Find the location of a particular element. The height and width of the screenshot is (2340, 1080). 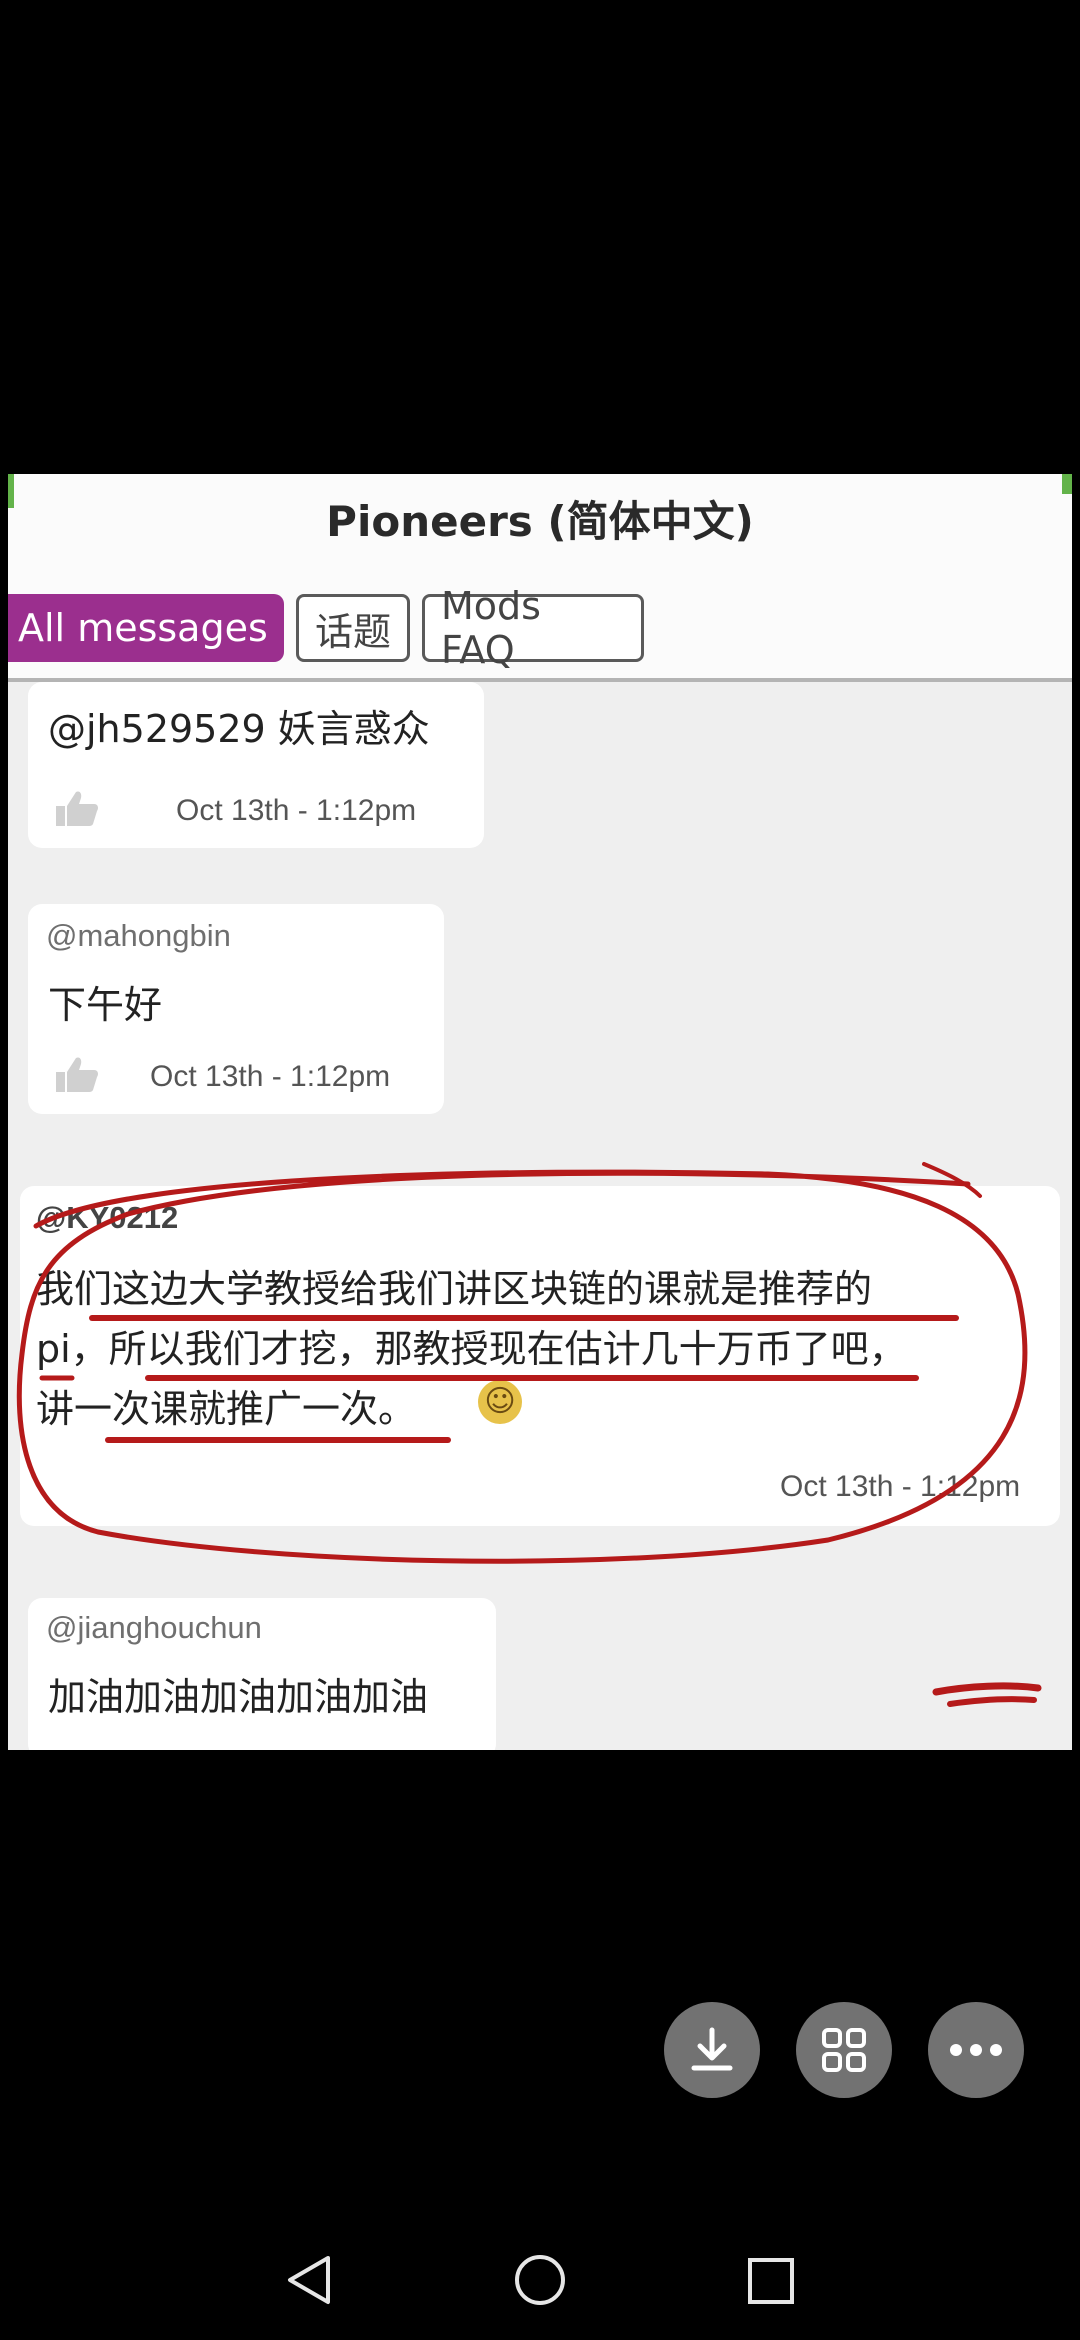

tab-bar: All messages 话题 Mods FAQ is located at coordinates (326, 628).